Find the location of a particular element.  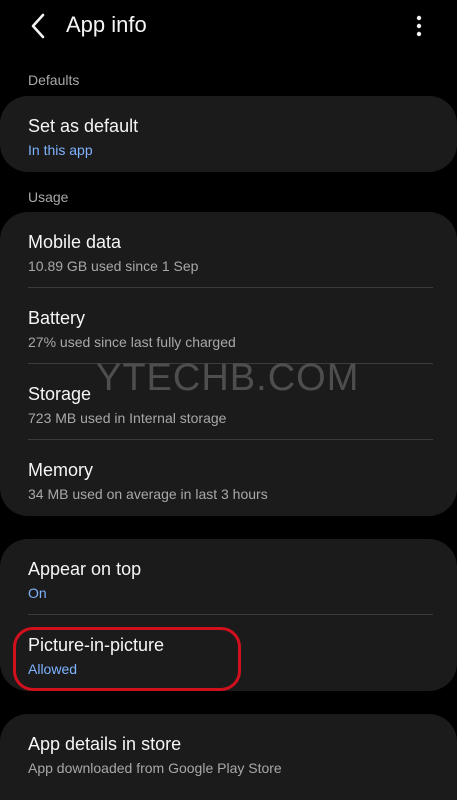

app-details-in-store-value: App downloaded from Google Play Store is located at coordinates (155, 768).